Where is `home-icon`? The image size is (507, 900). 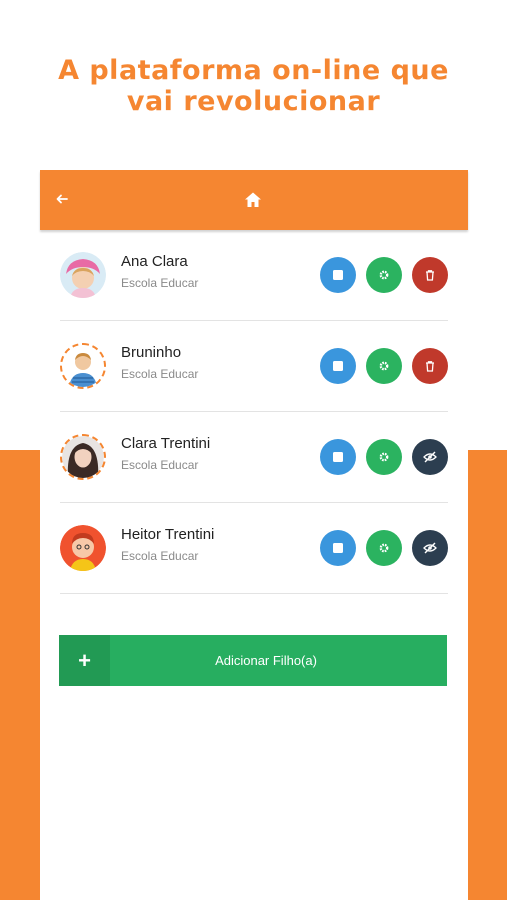
home-icon is located at coordinates (253, 199).